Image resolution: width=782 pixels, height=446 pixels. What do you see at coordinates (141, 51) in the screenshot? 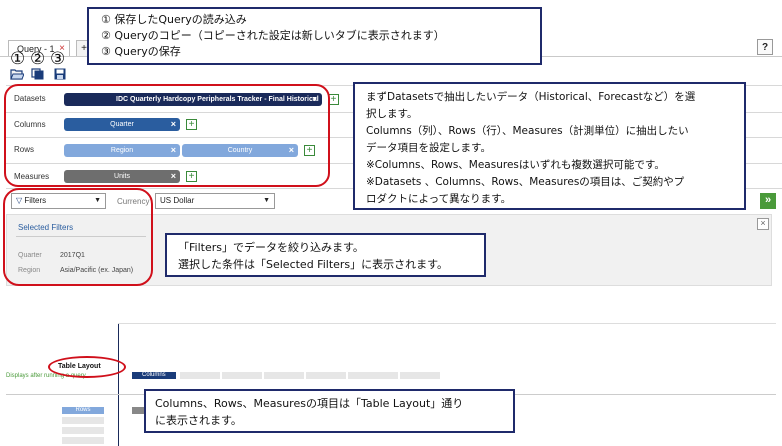
I see `callout-line: ③ Queryの保存` at bounding box center [141, 51].